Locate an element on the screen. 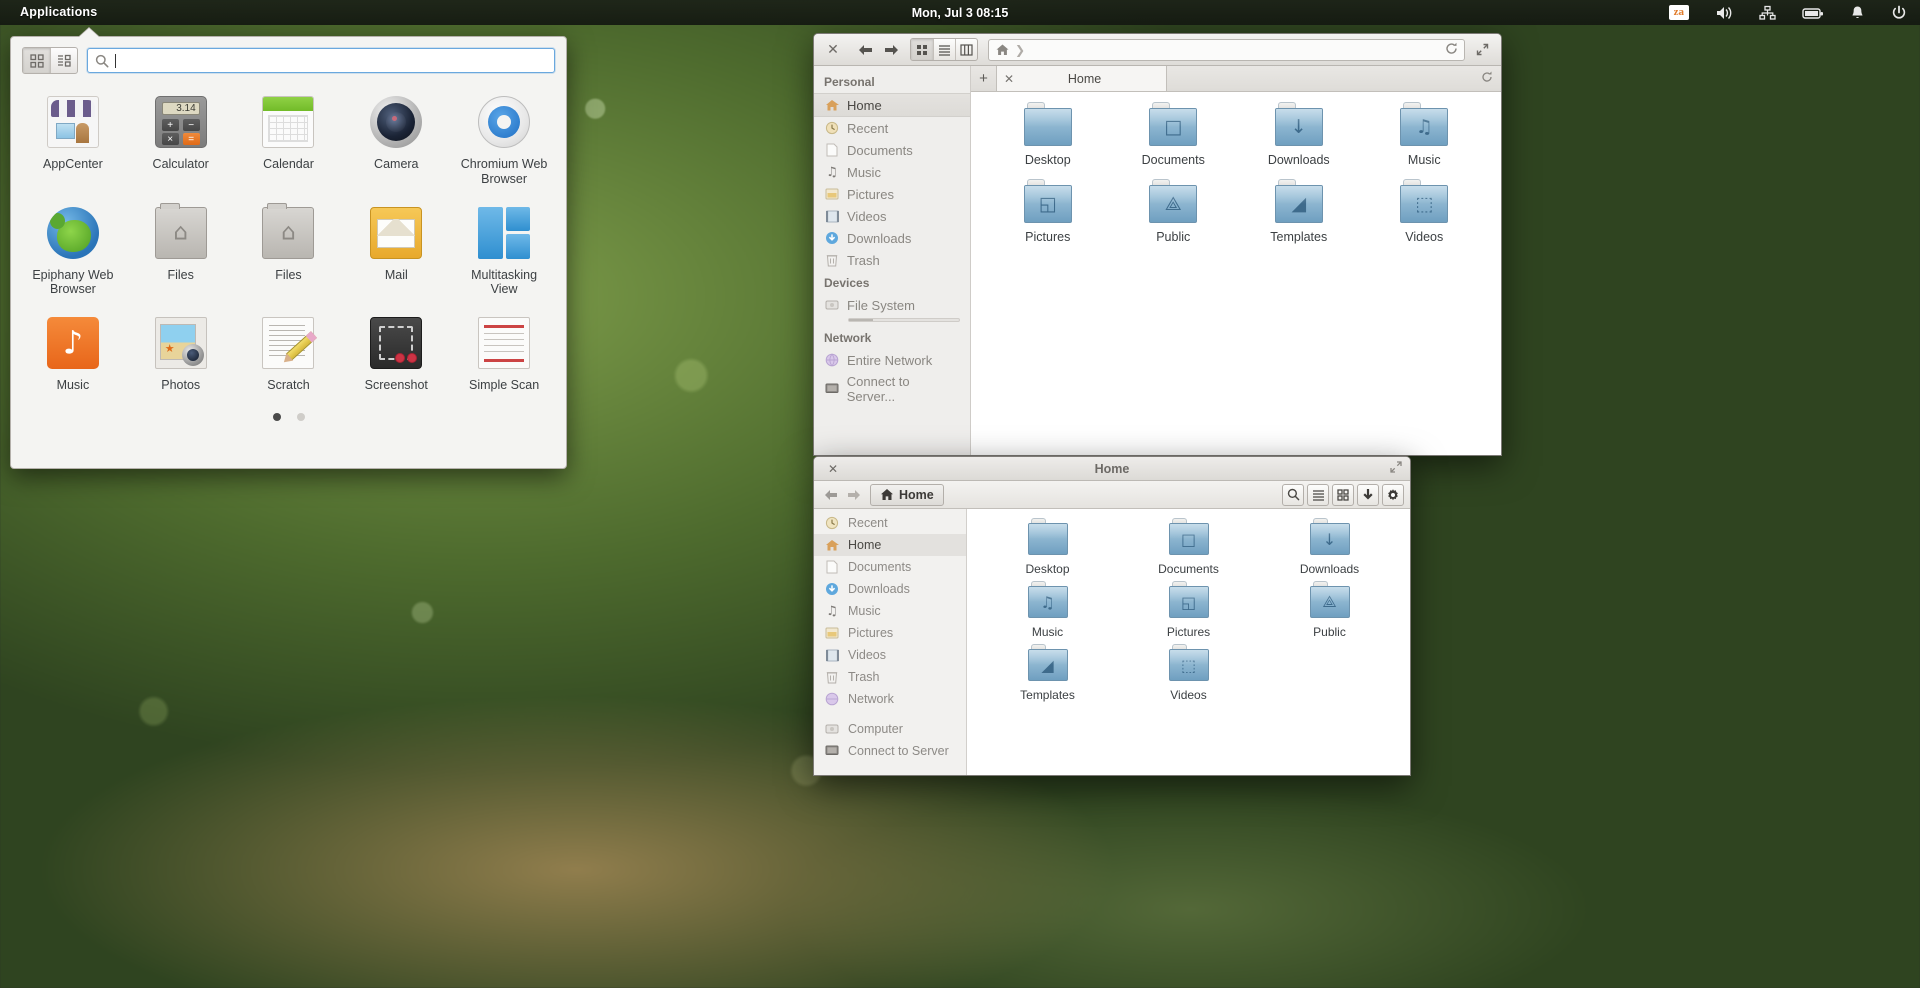 The image size is (1920, 988). folder-emblem: □ is located at coordinates (1173, 127).